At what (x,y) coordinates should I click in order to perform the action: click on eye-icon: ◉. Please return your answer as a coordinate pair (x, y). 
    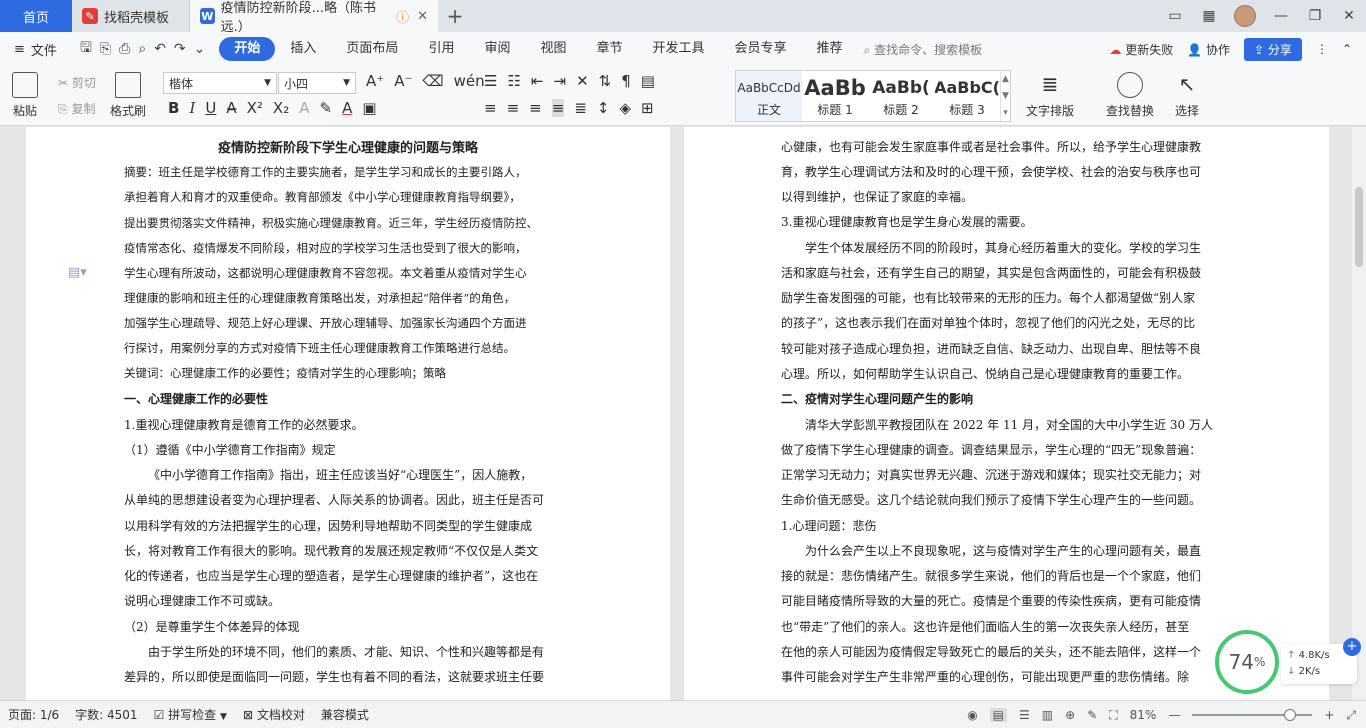
    Looking at the image, I should click on (972, 715).